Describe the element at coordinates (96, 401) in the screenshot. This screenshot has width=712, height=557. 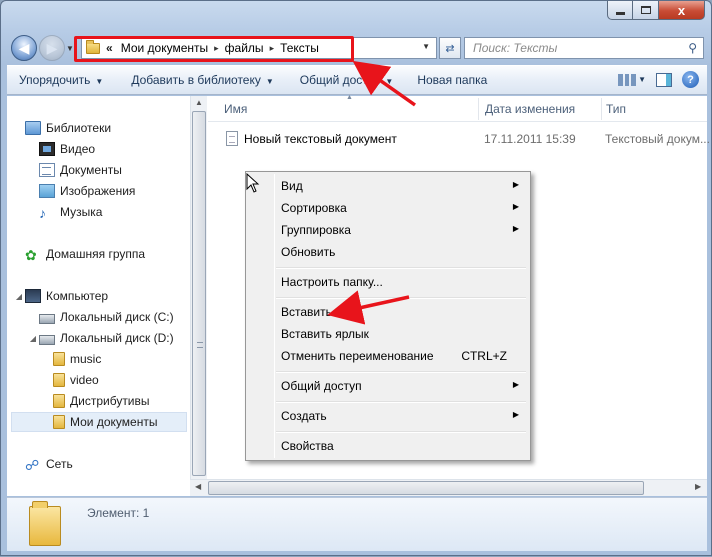
I see `sidebar-item-folder-distr: Дистрибутивы` at that location.